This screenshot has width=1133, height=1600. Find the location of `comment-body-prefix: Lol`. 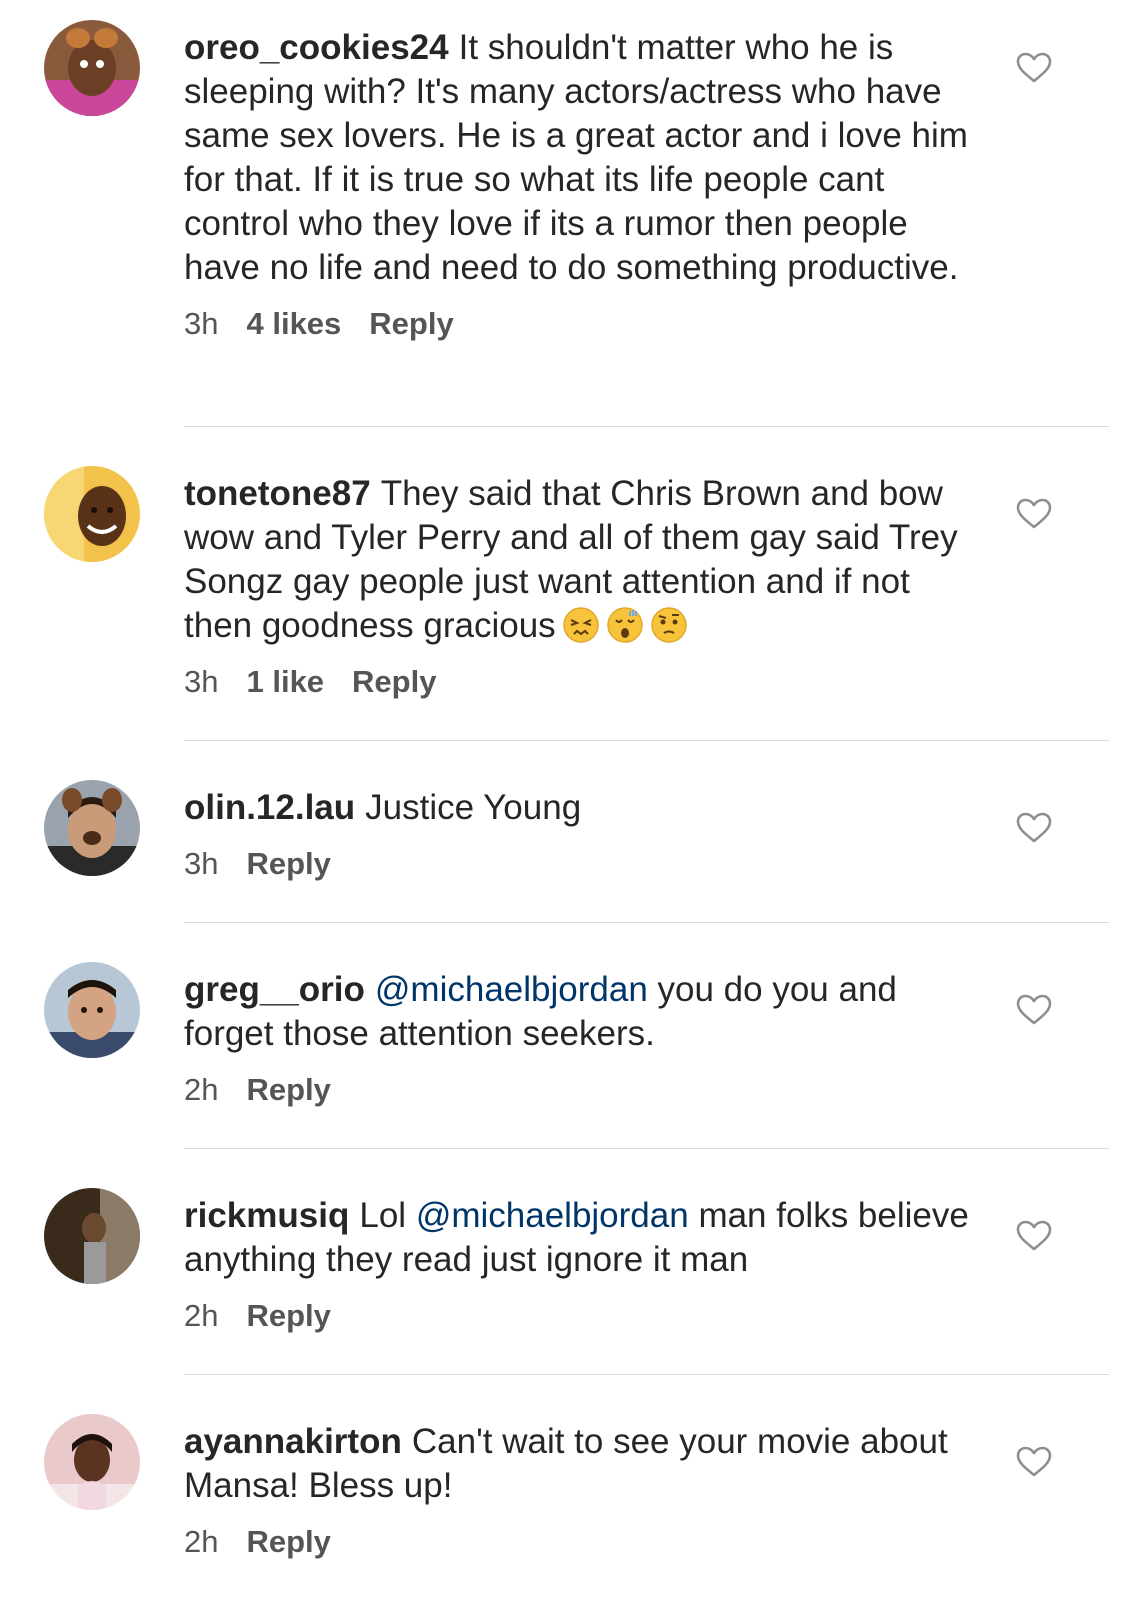

comment-body-prefix: Lol is located at coordinates (383, 1215).